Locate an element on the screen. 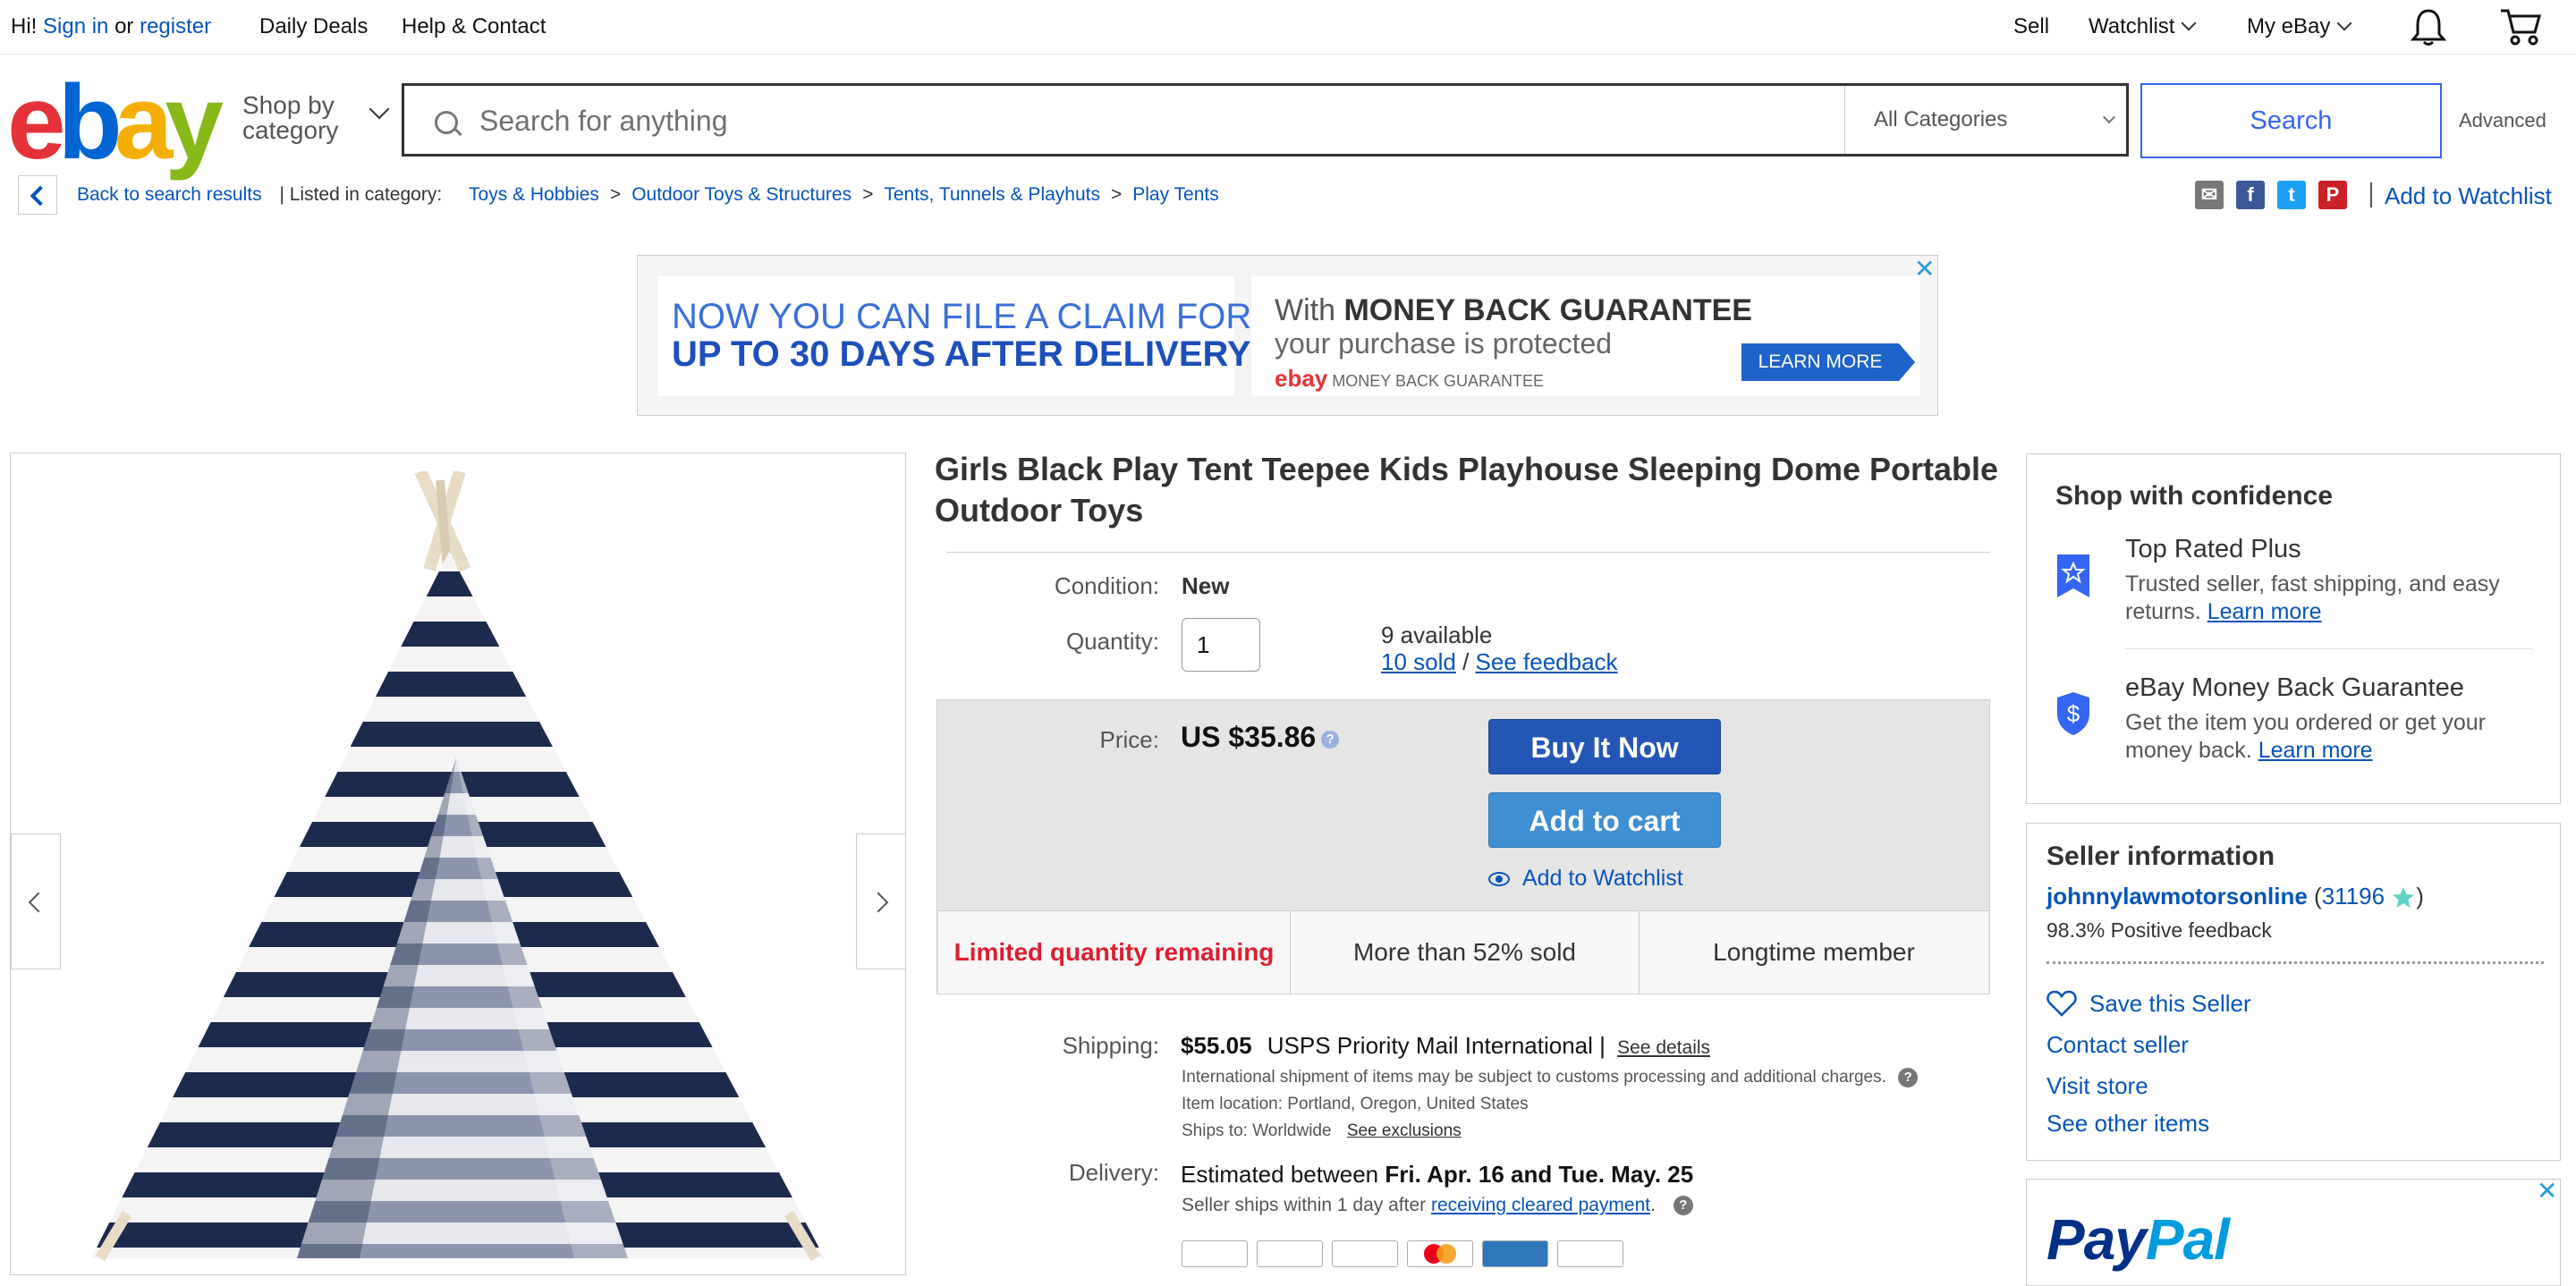 The image size is (2576, 1286). paypal-logo: PayPal is located at coordinates (2138, 1239).